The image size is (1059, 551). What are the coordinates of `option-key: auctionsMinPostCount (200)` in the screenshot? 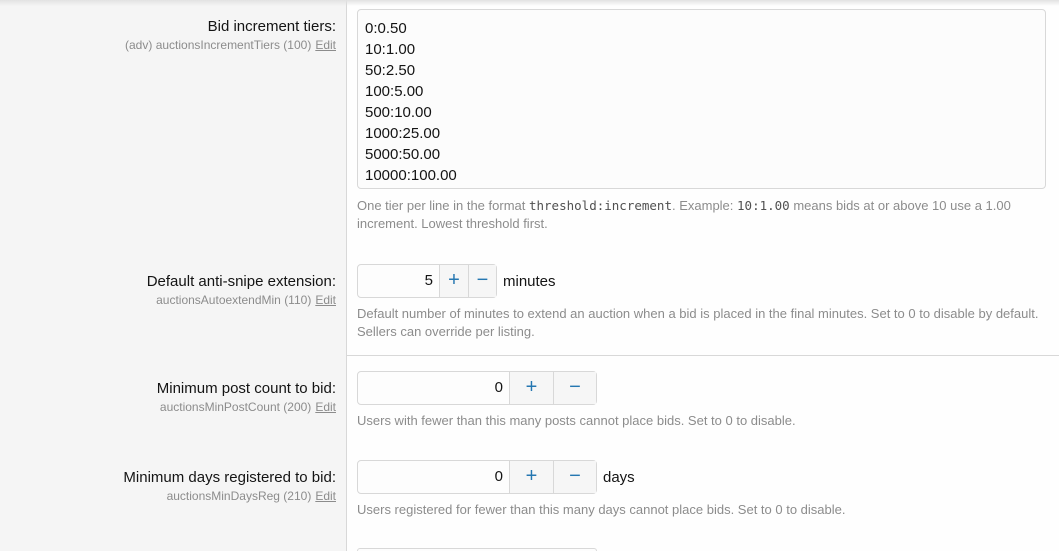 It's located at (235, 407).